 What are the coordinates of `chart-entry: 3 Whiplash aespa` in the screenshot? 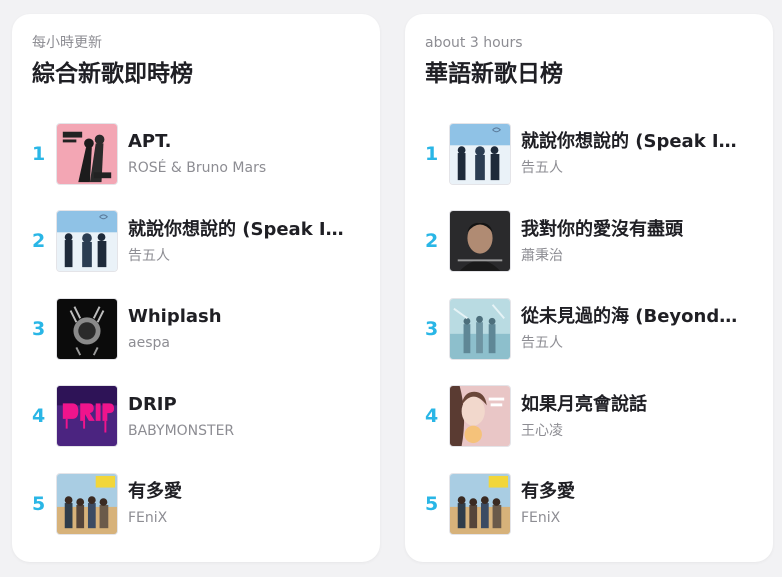 It's located at (196, 329).